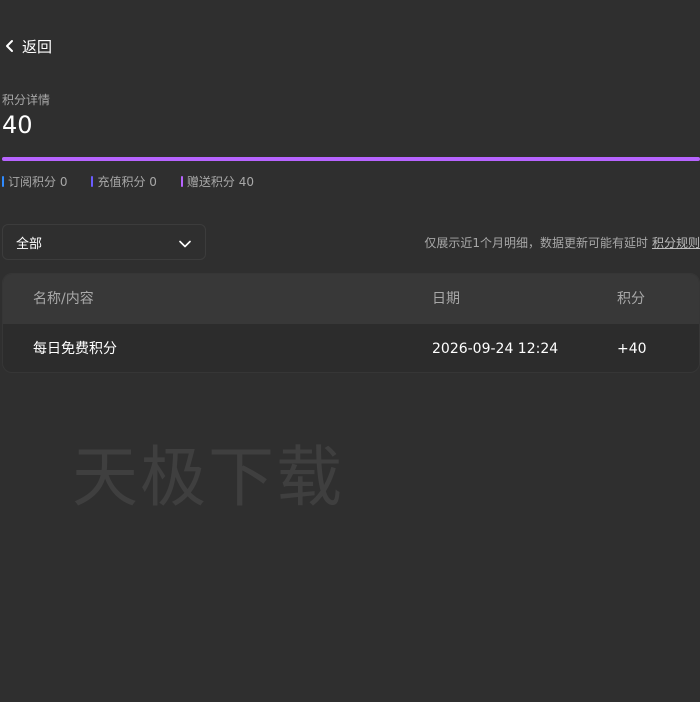 Image resolution: width=700 pixels, height=702 pixels. I want to click on chevron-left-icon, so click(10, 46).